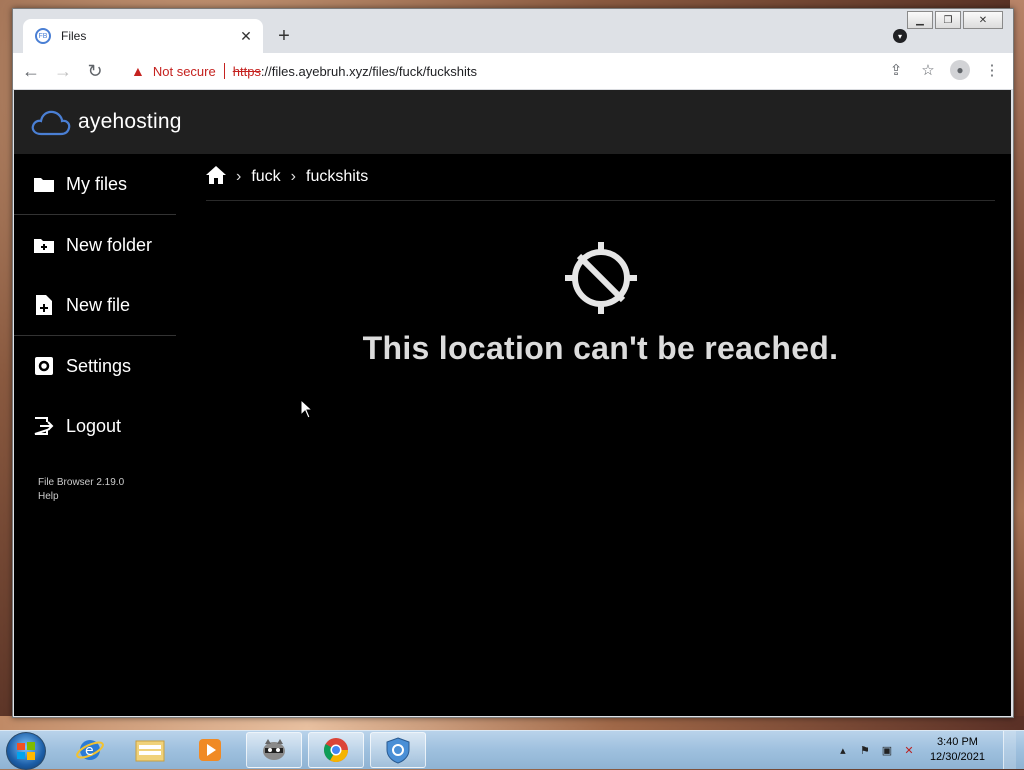  I want to click on internet-explorer-icon: e, so click(90, 750).